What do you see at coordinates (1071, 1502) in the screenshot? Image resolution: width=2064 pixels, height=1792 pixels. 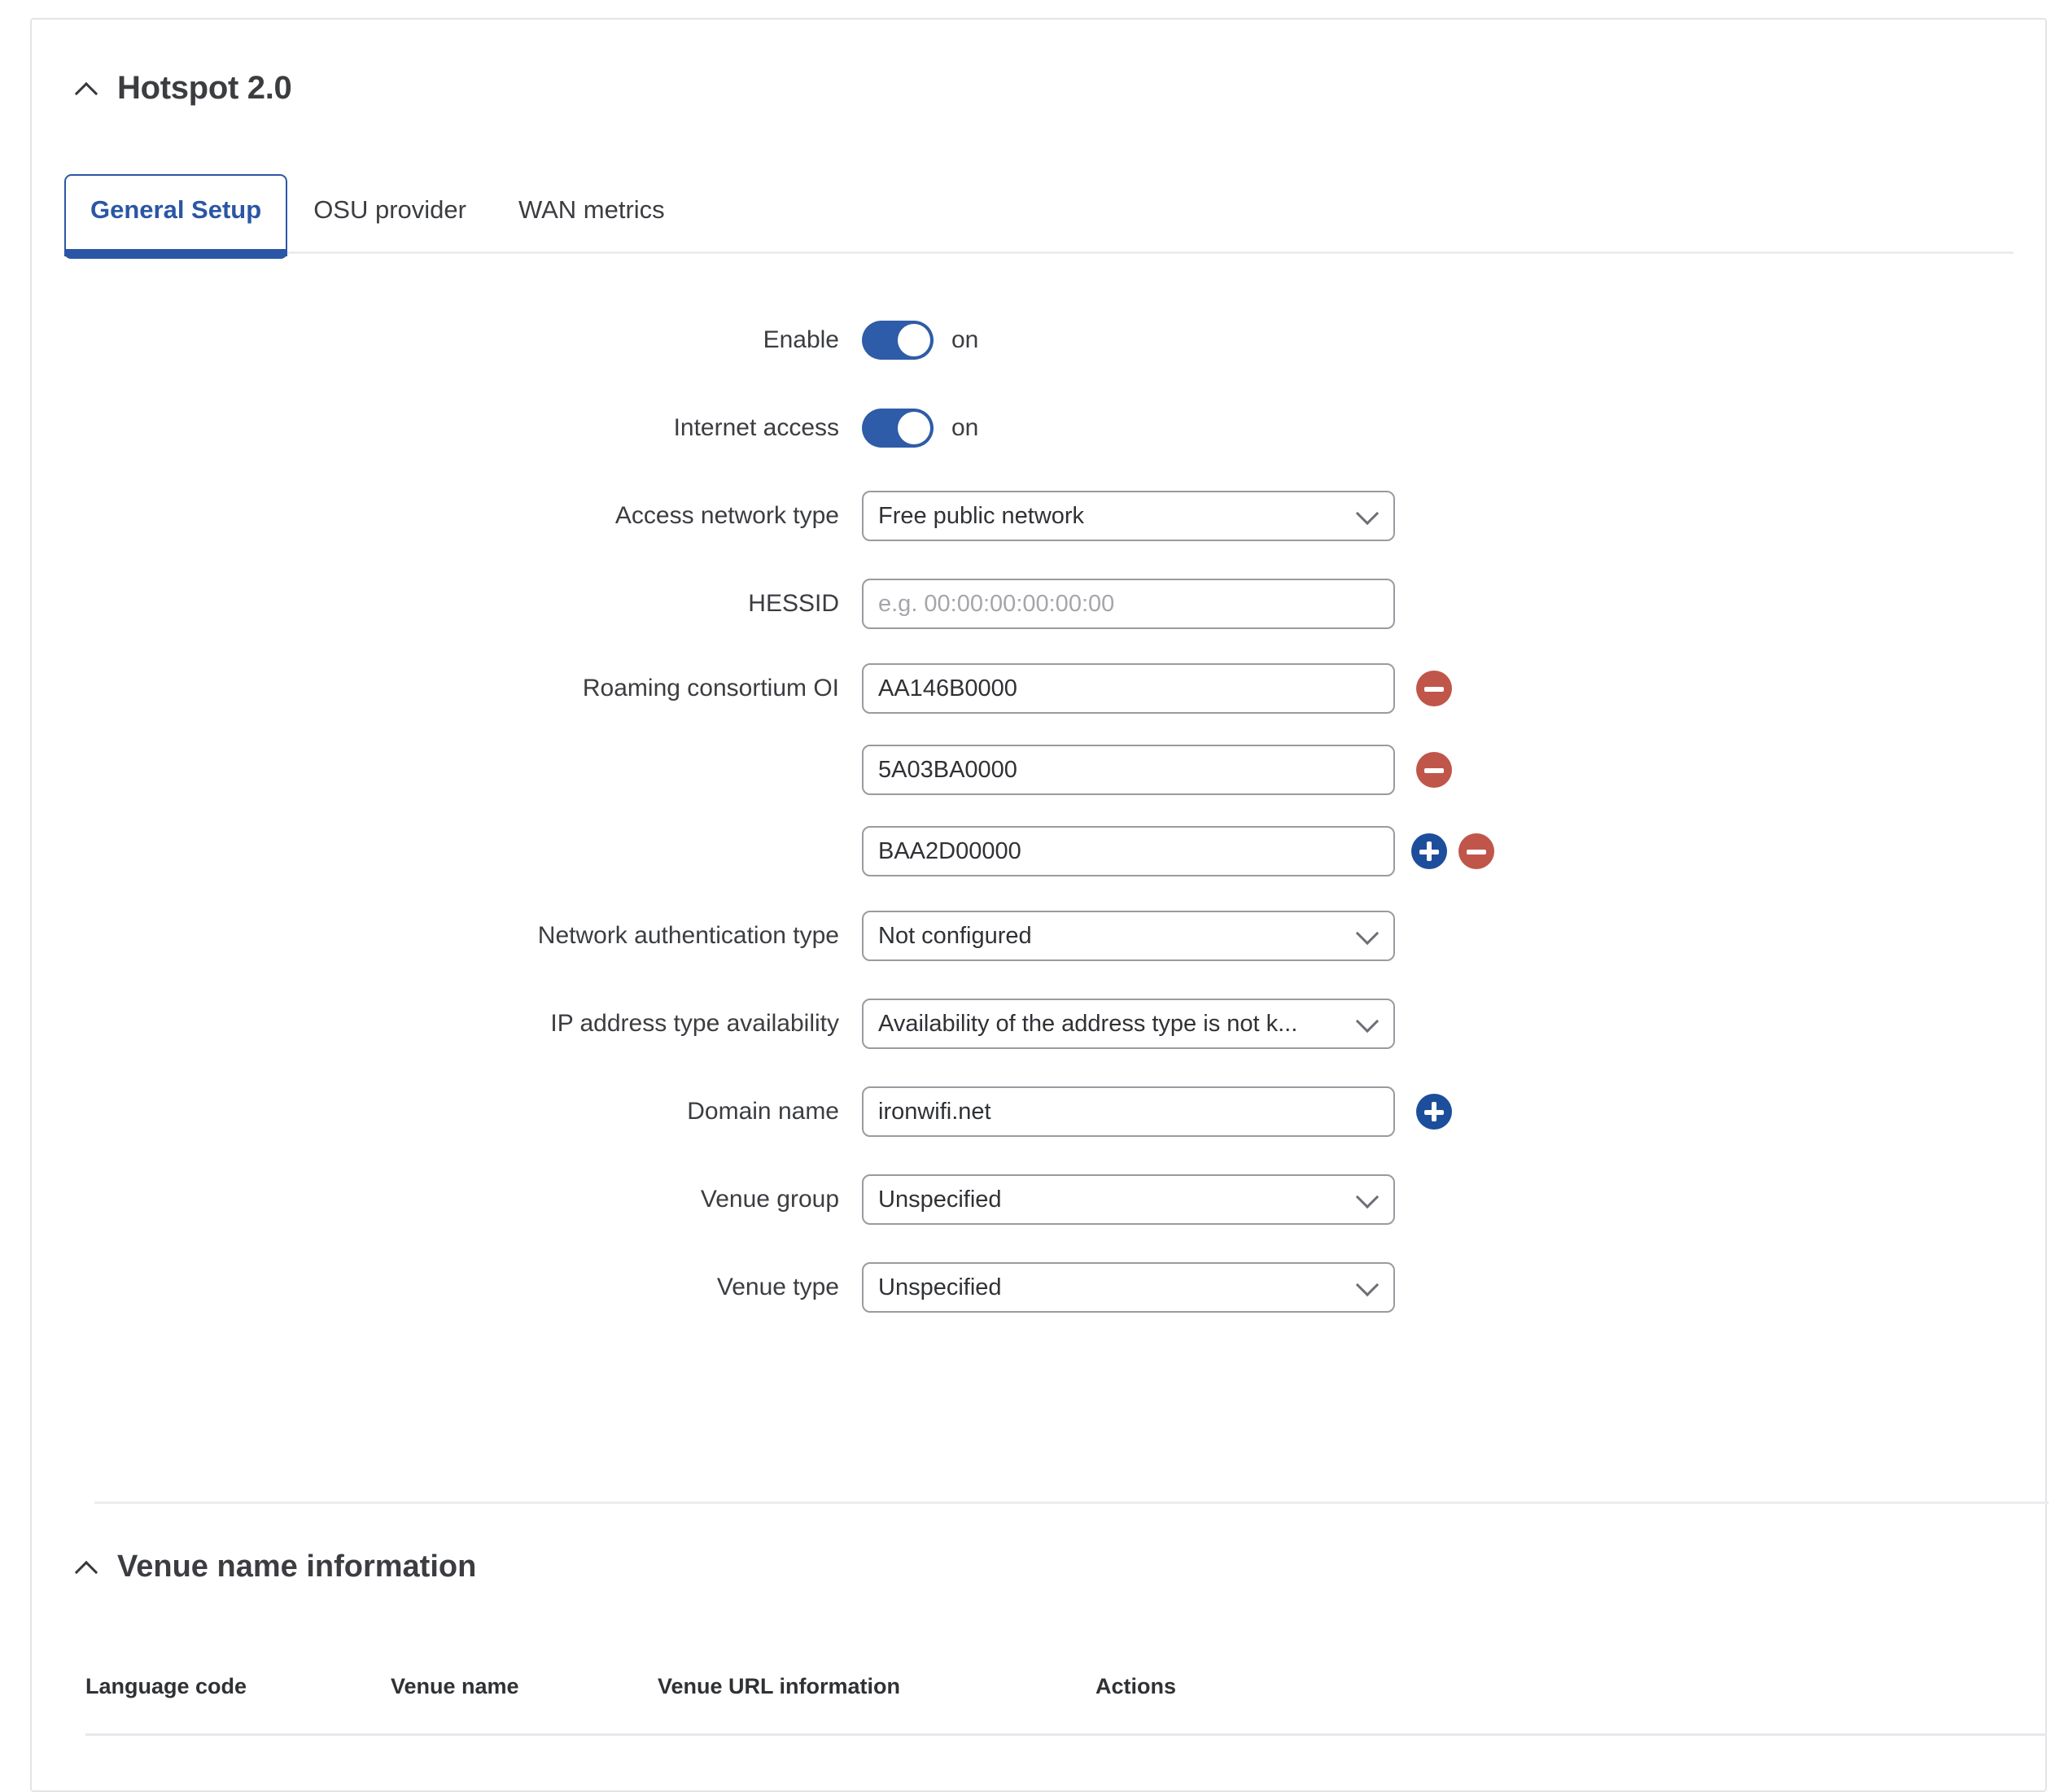 I see `section-divider` at bounding box center [1071, 1502].